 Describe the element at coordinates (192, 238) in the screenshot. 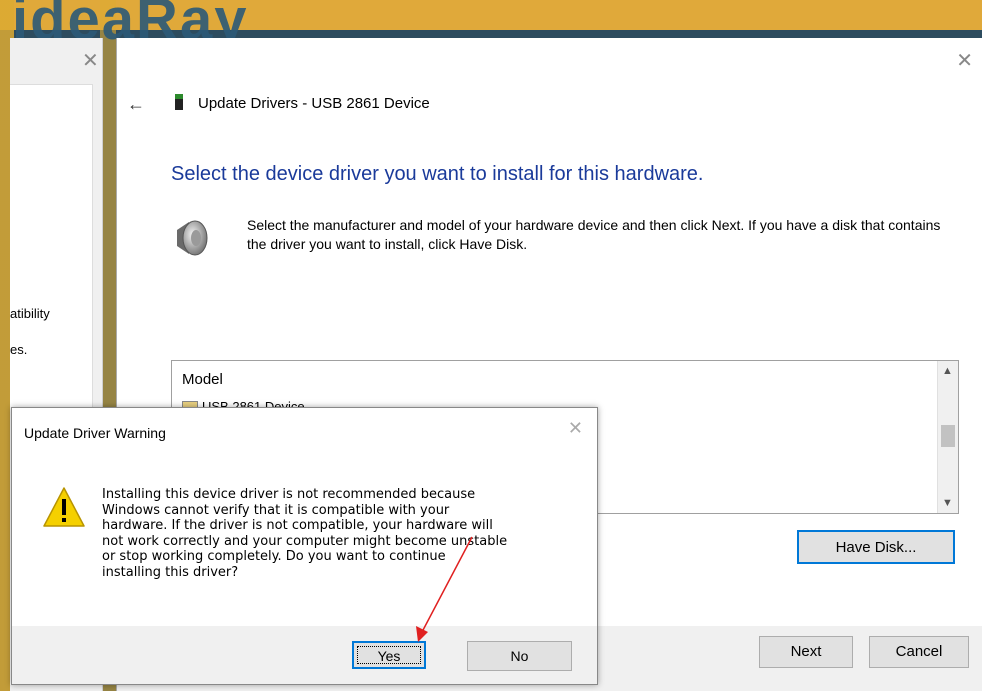

I see `speaker-icon` at that location.